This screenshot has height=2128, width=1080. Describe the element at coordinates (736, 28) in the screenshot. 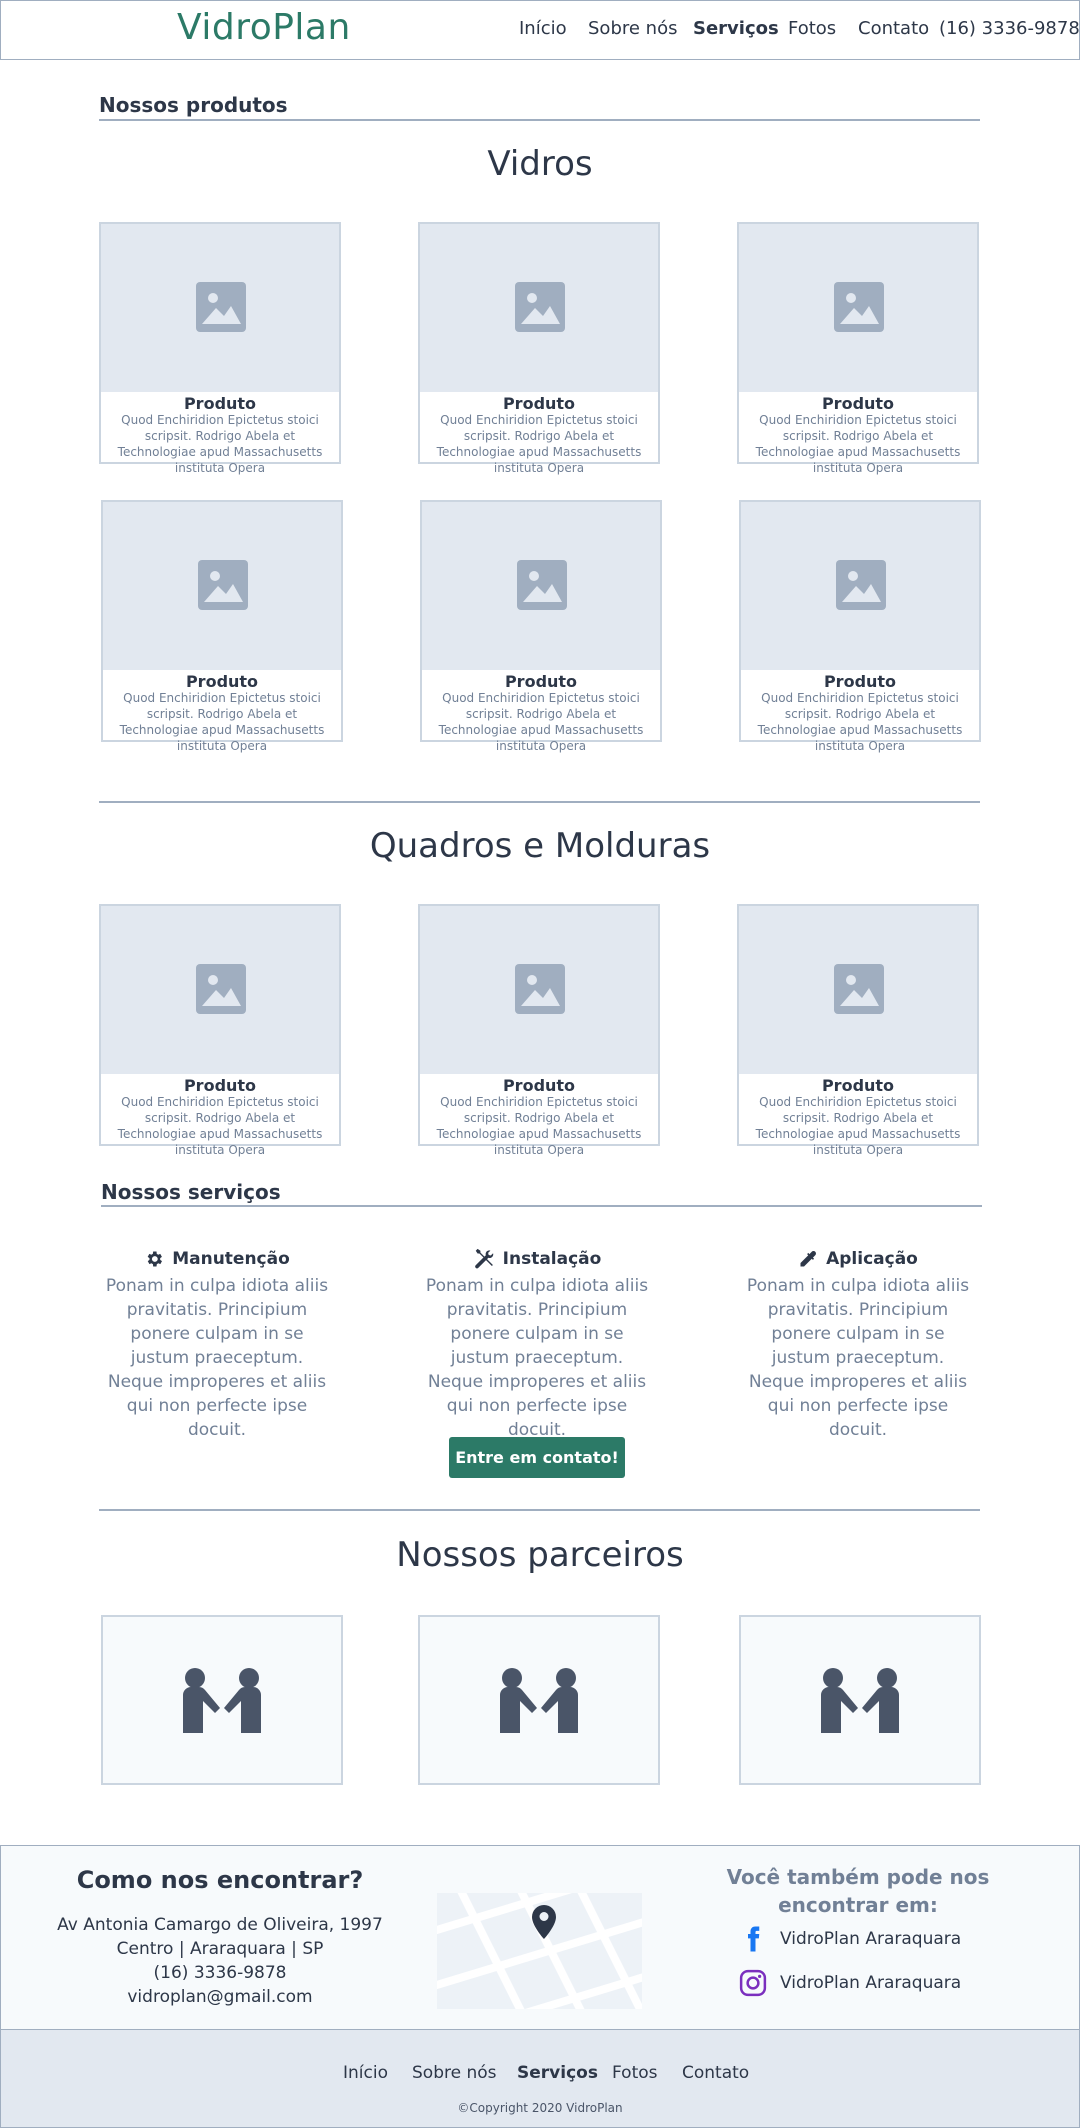

I see `nav-link-servicos: Serviços` at that location.